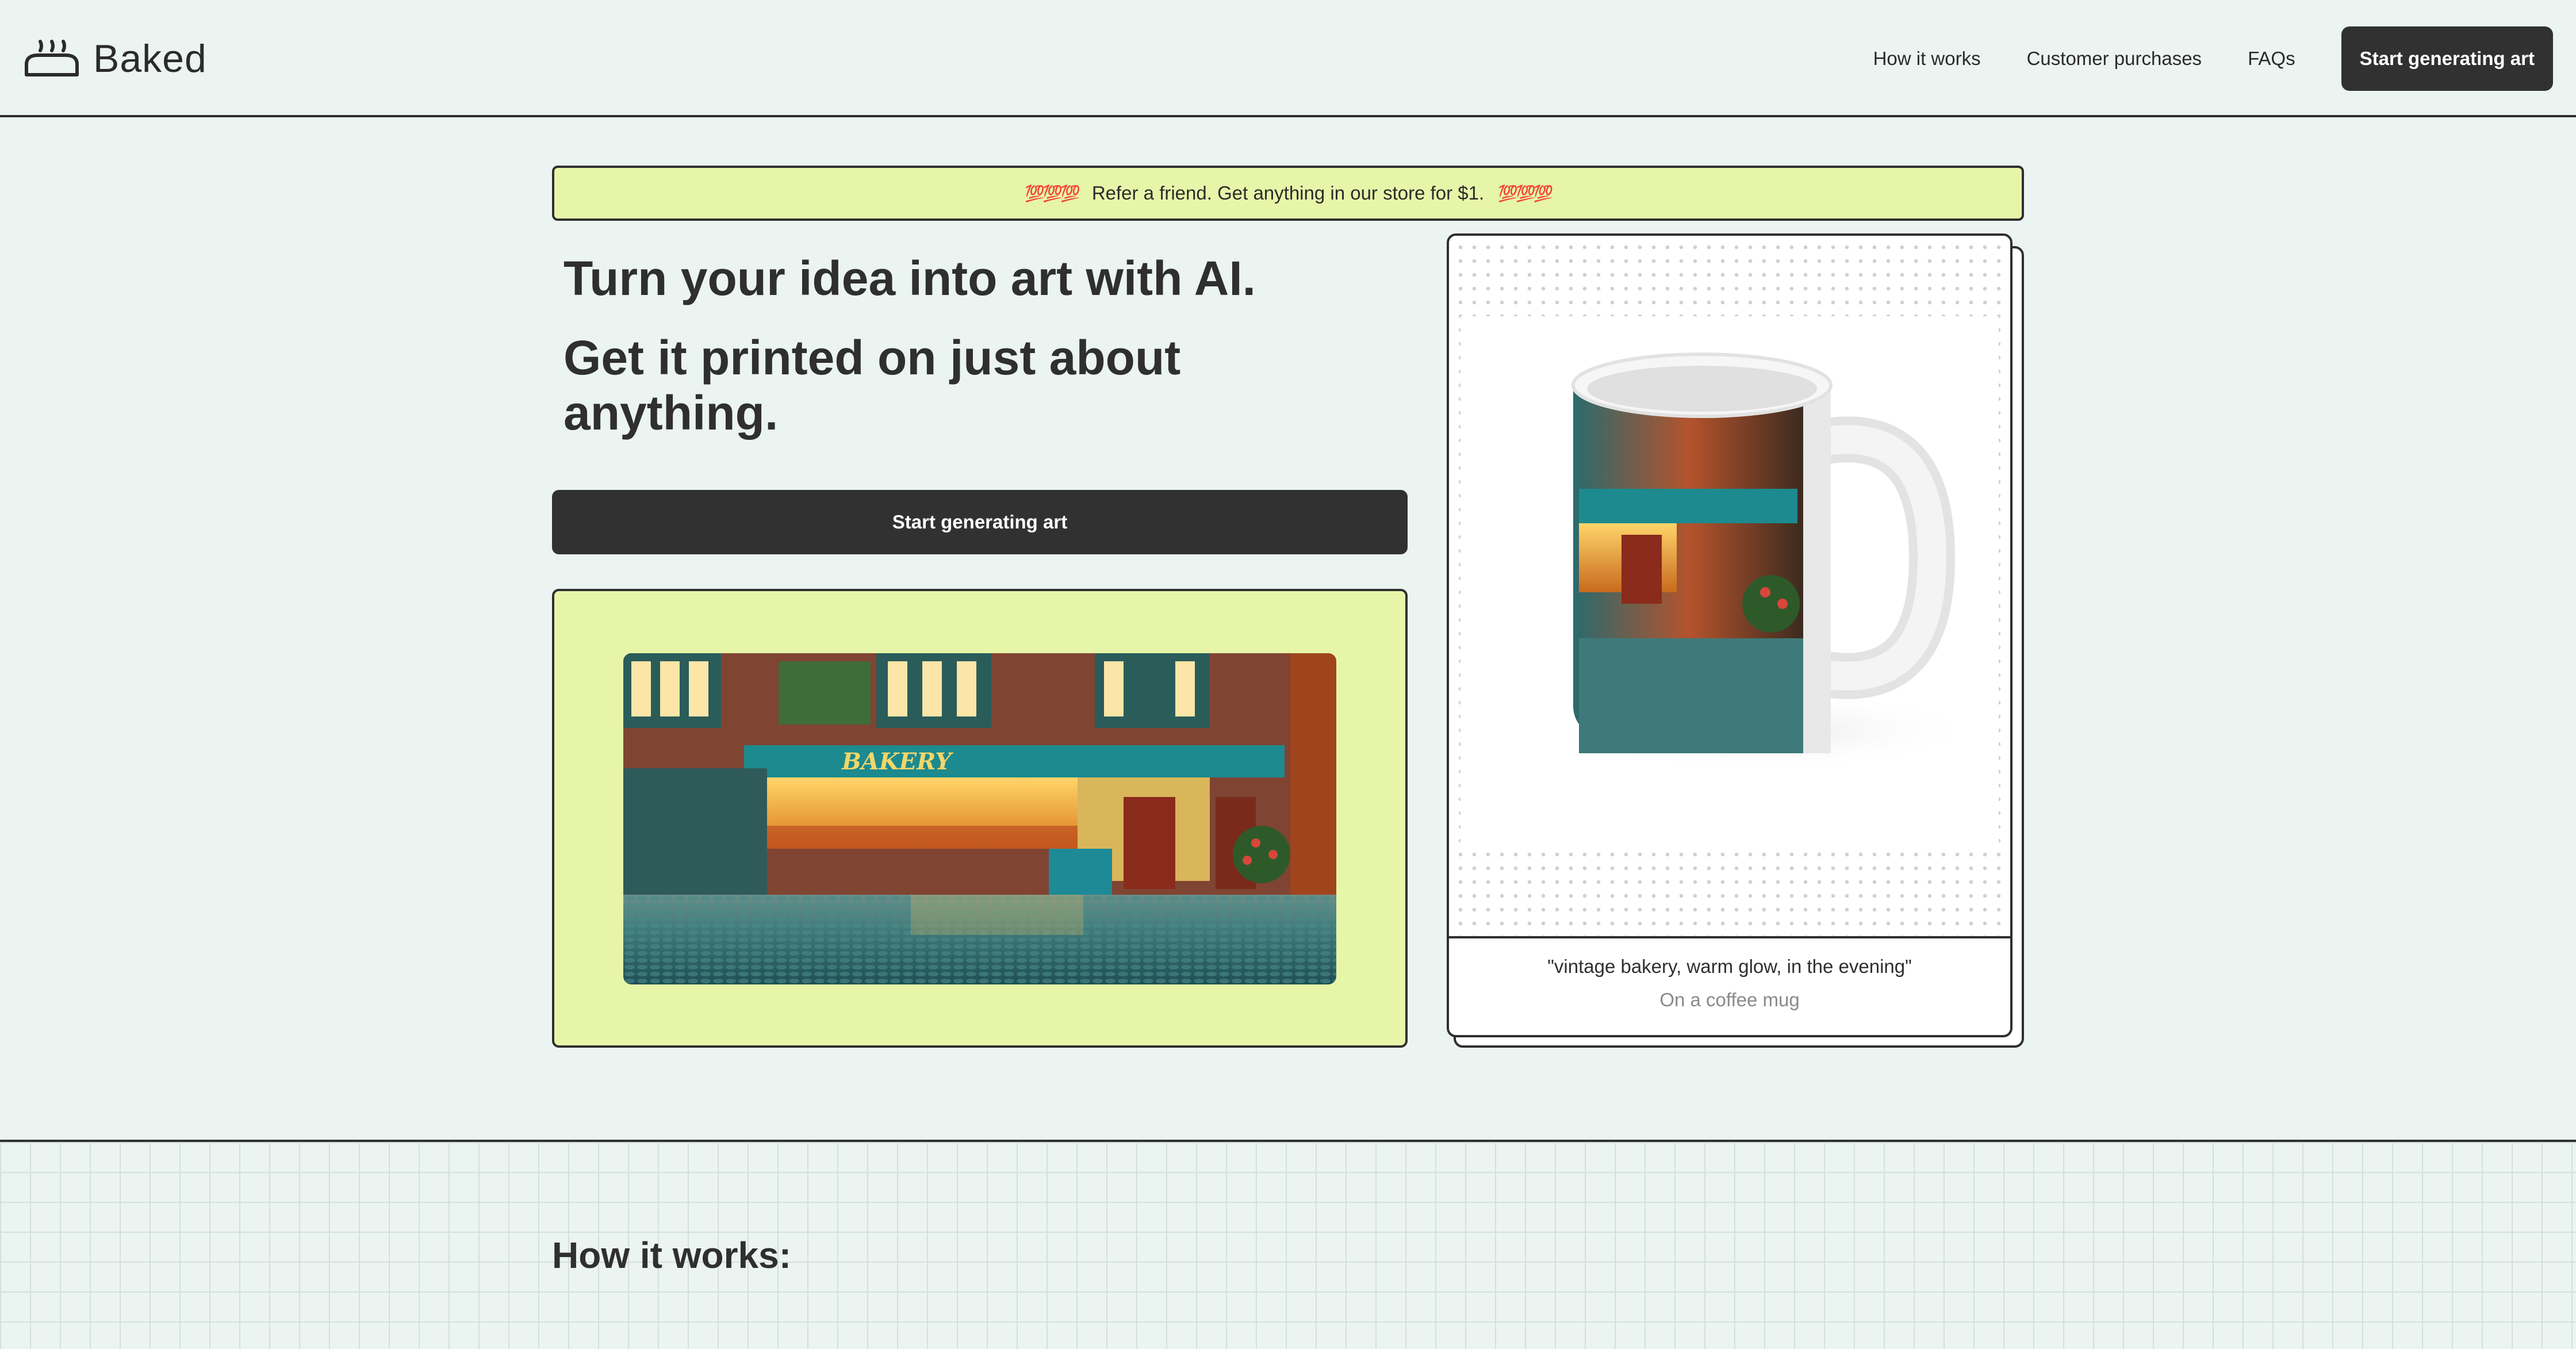 The height and width of the screenshot is (1349, 2576). I want to click on brand-logo: Baked, so click(115, 59).